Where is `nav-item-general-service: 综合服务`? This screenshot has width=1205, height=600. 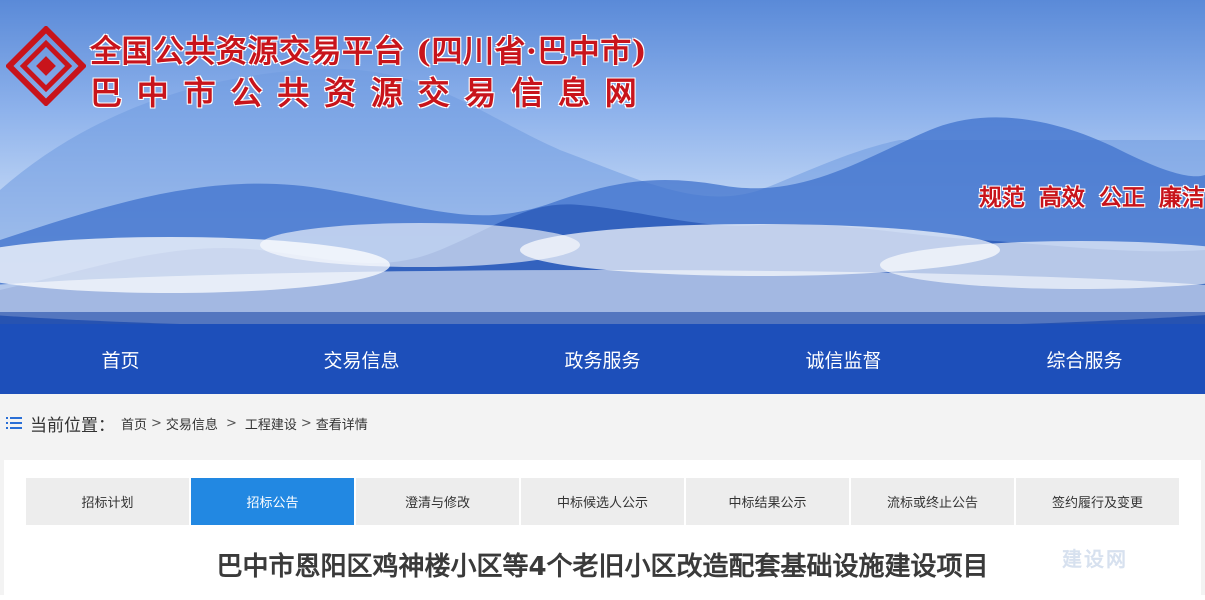 nav-item-general-service: 综合服务 is located at coordinates (1084, 359).